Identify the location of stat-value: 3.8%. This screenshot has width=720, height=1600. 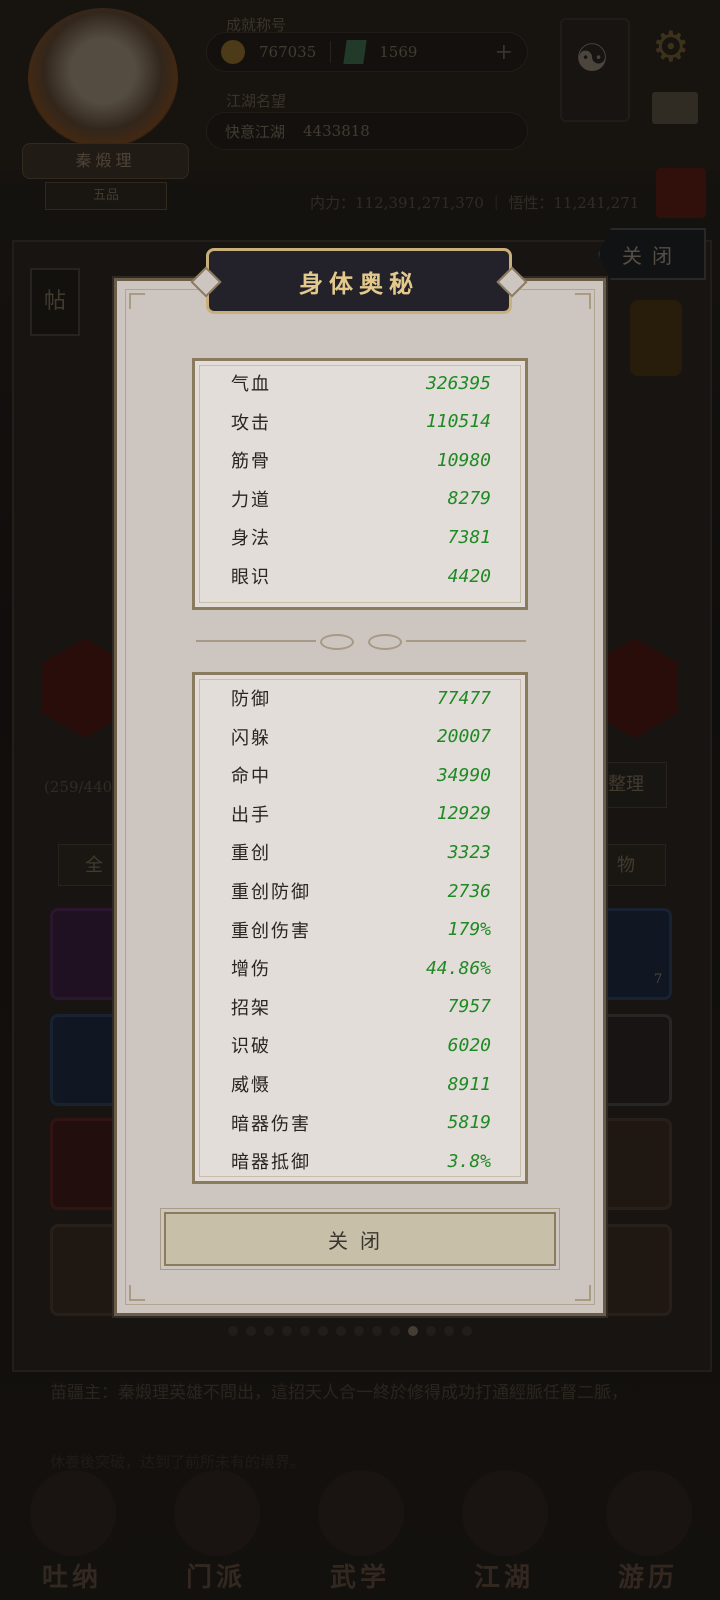
(469, 1161).